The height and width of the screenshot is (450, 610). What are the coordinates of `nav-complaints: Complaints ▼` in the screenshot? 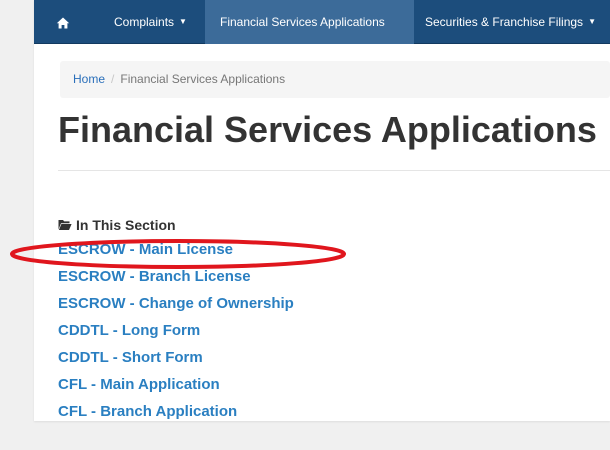 It's located at (148, 22).